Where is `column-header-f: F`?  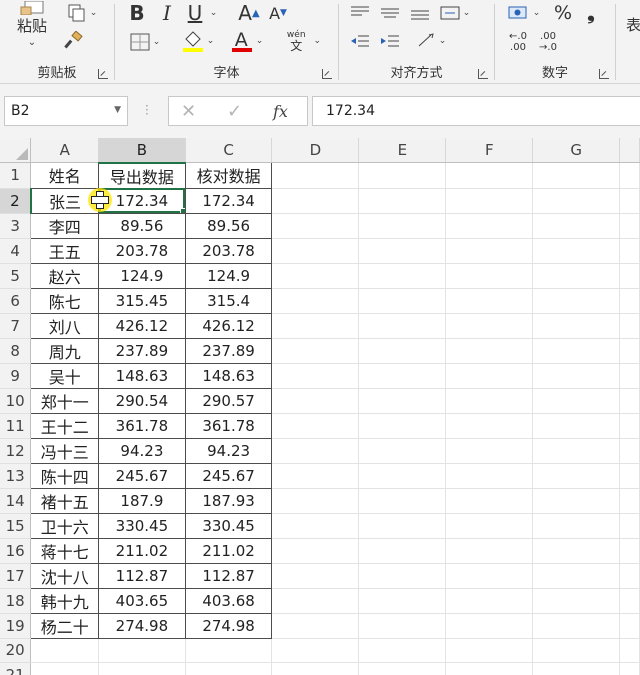 column-header-f: F is located at coordinates (489, 151).